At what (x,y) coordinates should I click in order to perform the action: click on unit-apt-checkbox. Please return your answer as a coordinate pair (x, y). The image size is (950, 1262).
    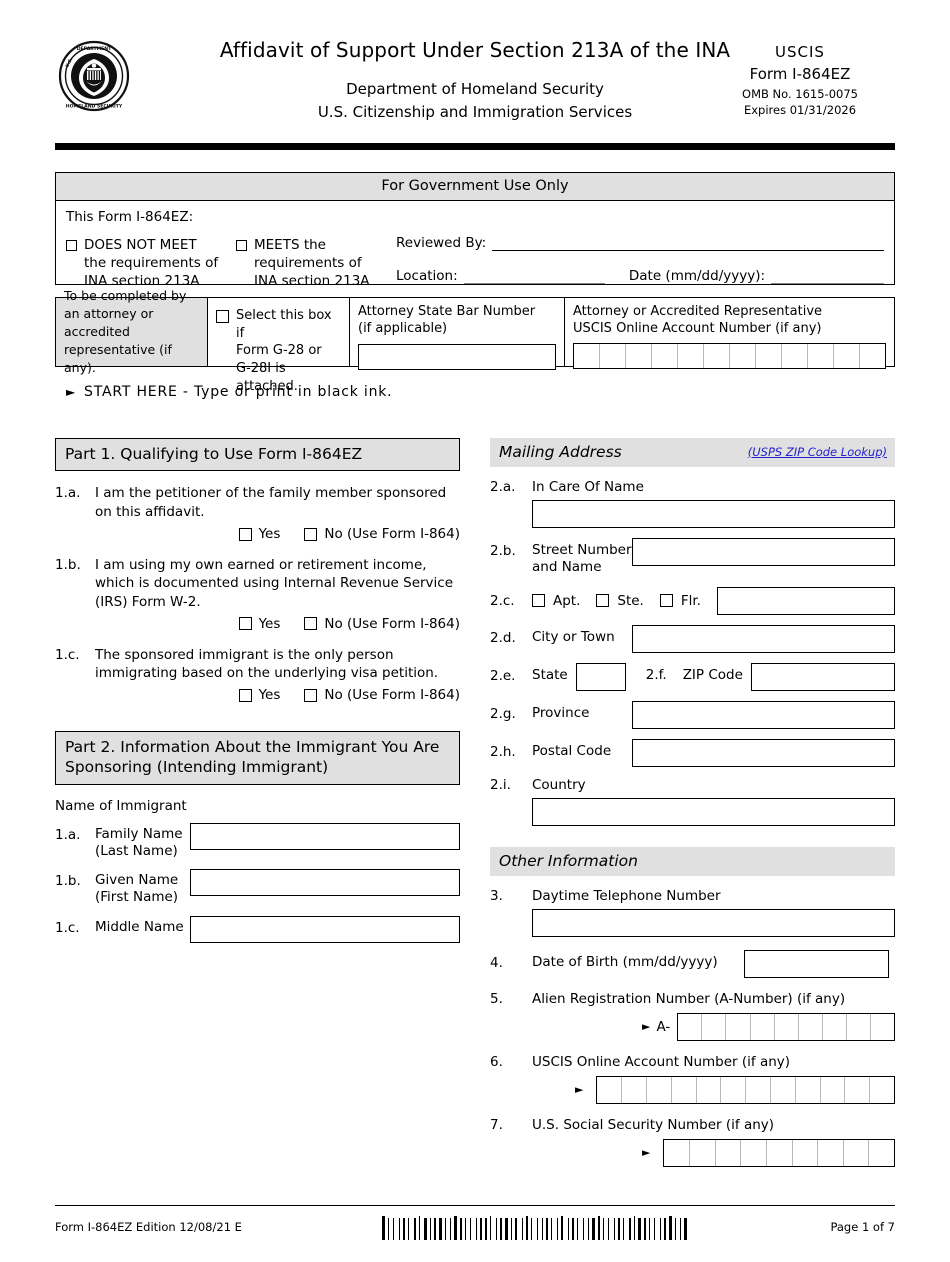
    Looking at the image, I should click on (538, 601).